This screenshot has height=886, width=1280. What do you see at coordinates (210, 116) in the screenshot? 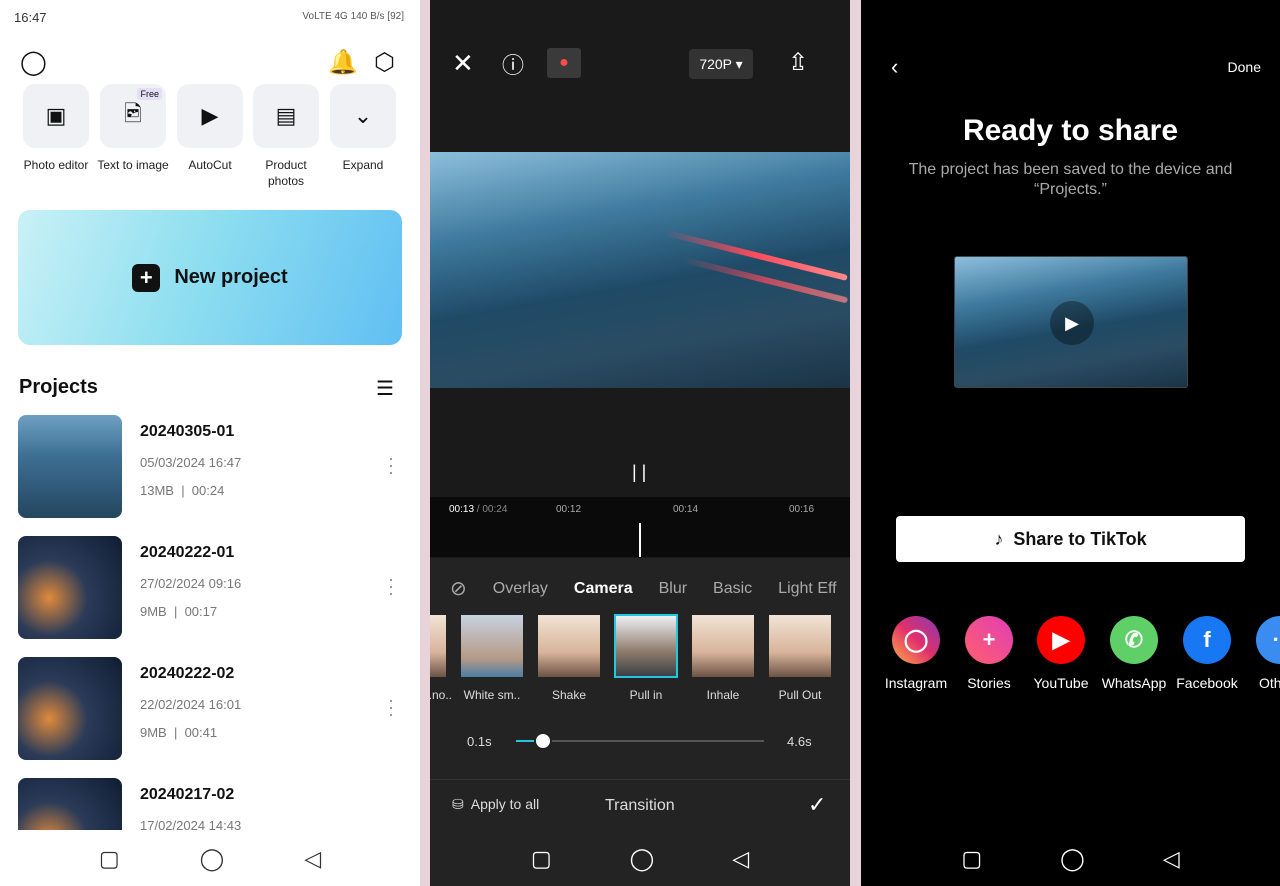
I see `autocut-button: ▶` at bounding box center [210, 116].